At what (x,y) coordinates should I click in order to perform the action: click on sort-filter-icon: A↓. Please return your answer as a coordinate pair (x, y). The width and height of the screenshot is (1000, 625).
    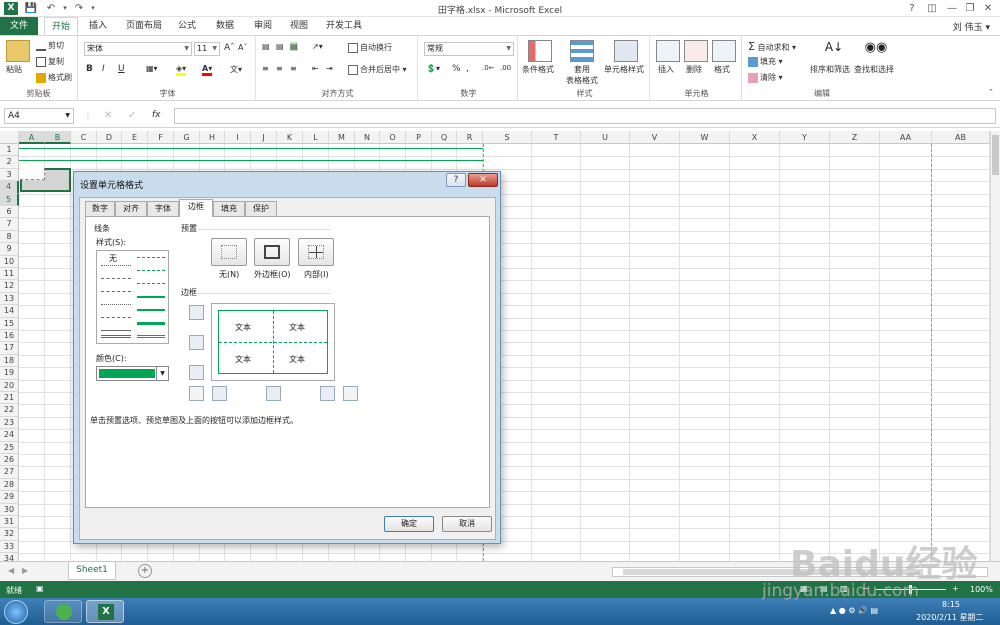
    Looking at the image, I should click on (834, 51).